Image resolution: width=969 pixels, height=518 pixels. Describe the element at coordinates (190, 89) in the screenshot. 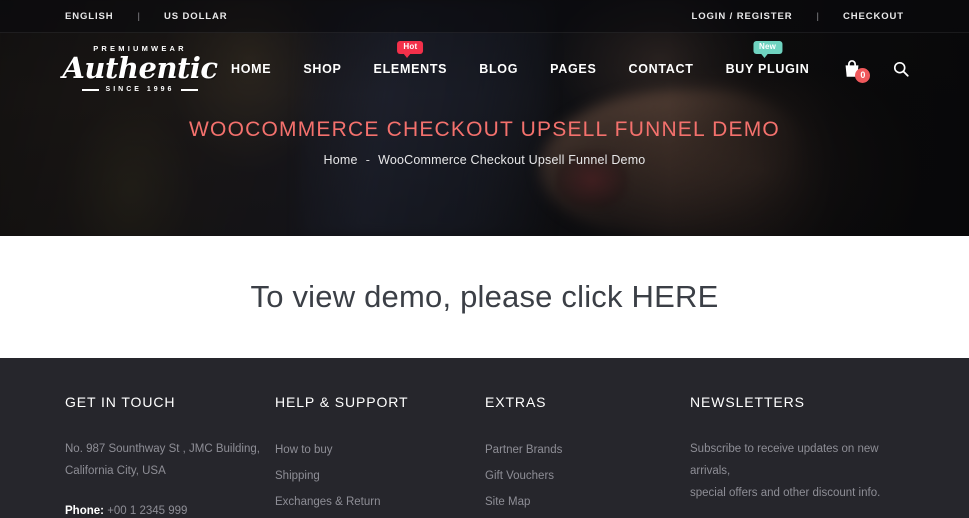

I see `logo-rule-right` at that location.